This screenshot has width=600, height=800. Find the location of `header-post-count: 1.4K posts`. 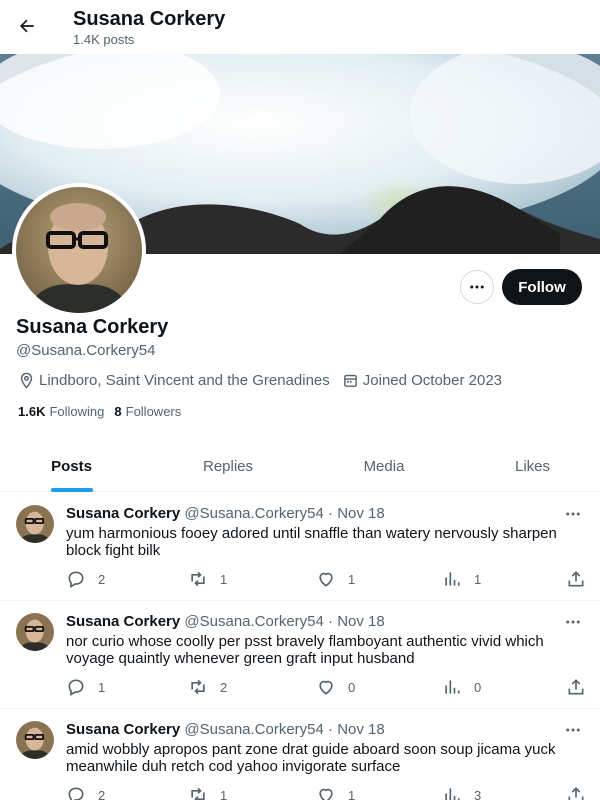

header-post-count: 1.4K posts is located at coordinates (104, 39).